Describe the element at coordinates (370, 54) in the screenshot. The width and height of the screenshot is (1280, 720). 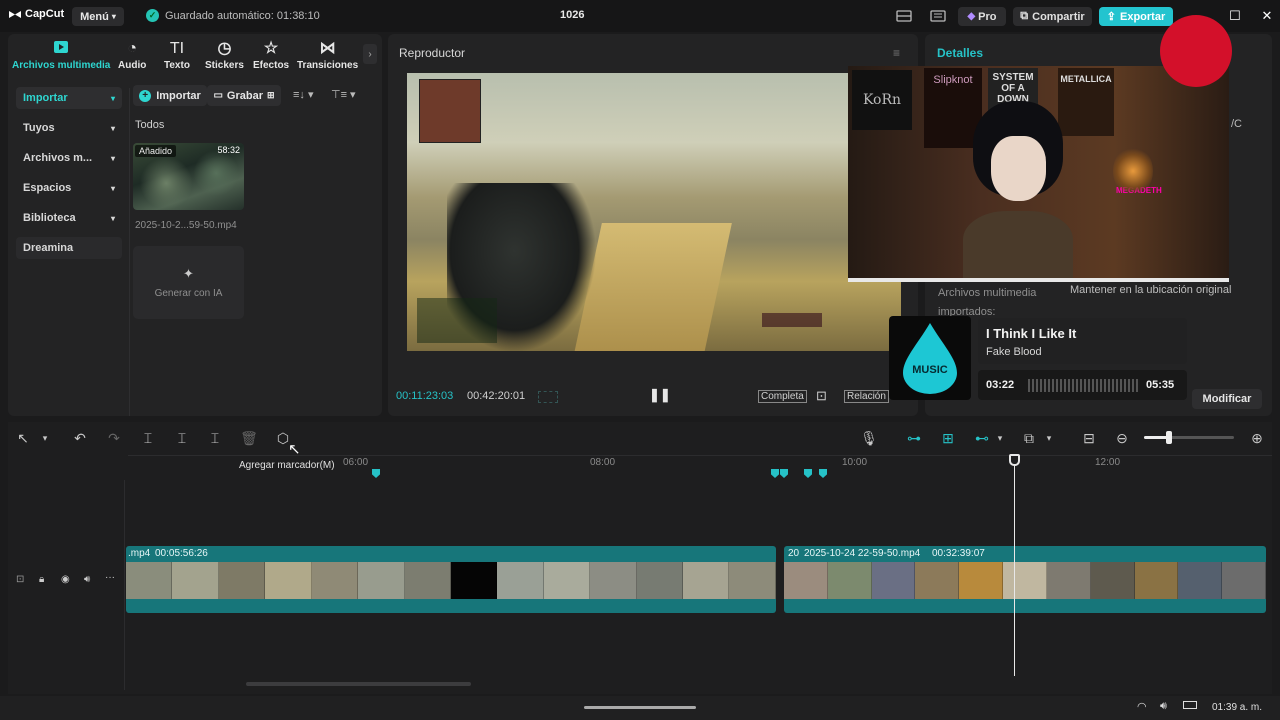
I see `chevron-right-icon: ›` at that location.